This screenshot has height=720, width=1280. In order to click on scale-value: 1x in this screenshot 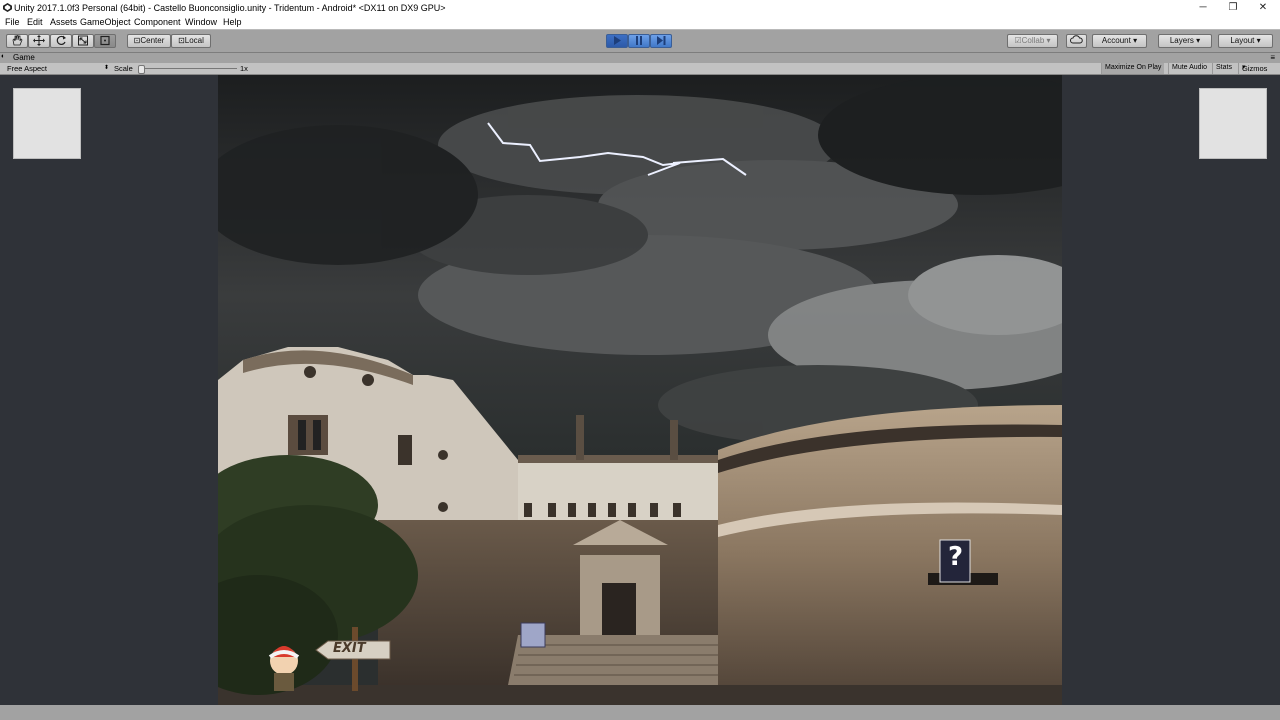, I will do `click(244, 68)`.